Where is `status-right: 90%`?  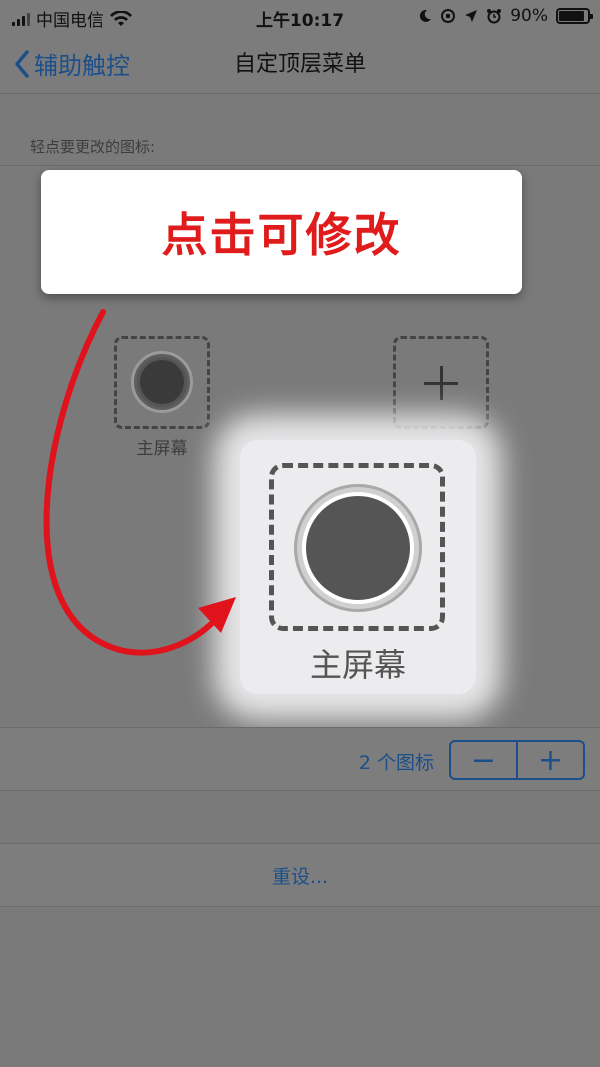 status-right: 90% is located at coordinates (505, 16).